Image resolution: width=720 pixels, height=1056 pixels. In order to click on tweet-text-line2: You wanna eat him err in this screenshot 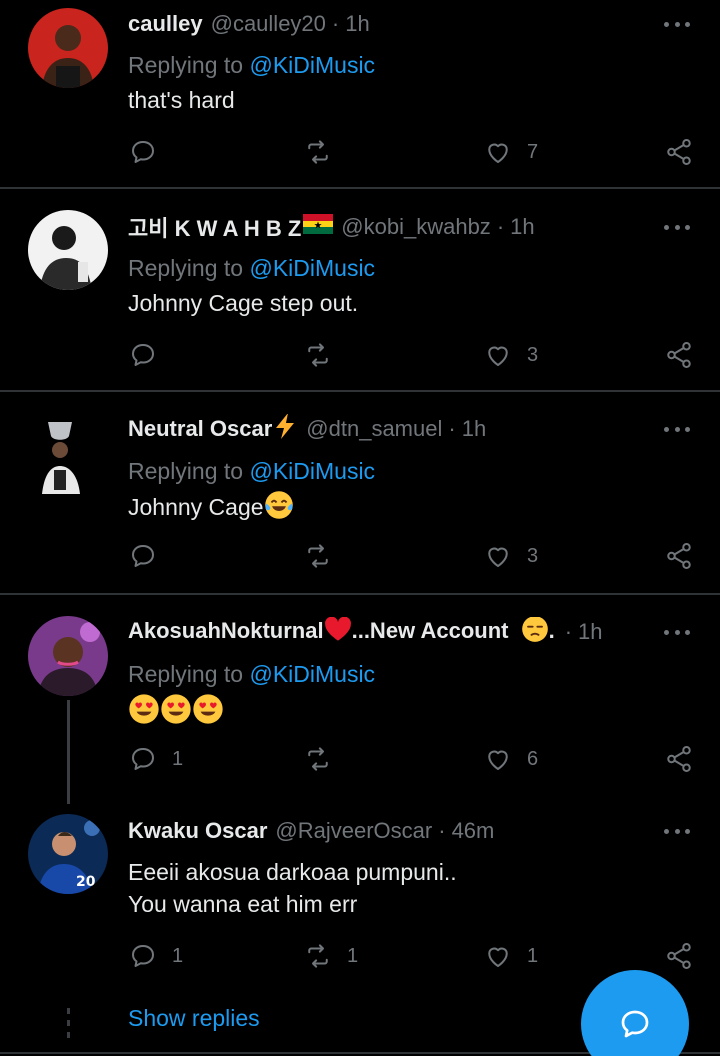, I will do `click(243, 904)`.